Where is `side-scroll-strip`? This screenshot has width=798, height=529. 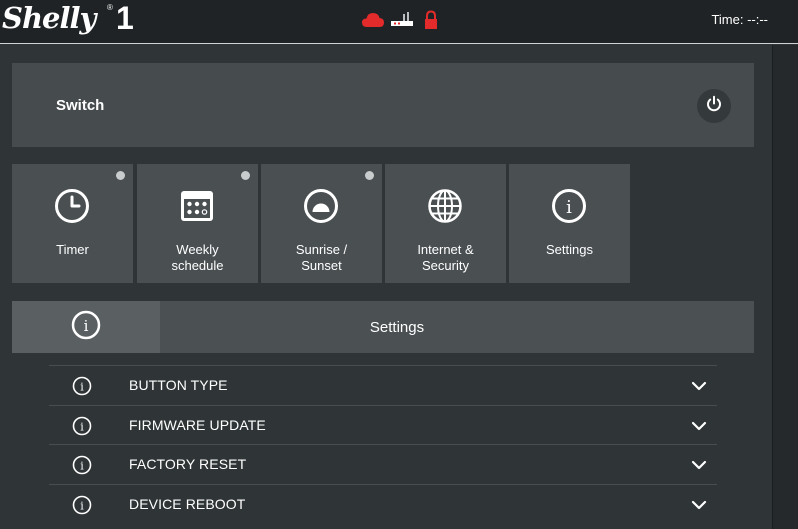
side-scroll-strip is located at coordinates (785, 287).